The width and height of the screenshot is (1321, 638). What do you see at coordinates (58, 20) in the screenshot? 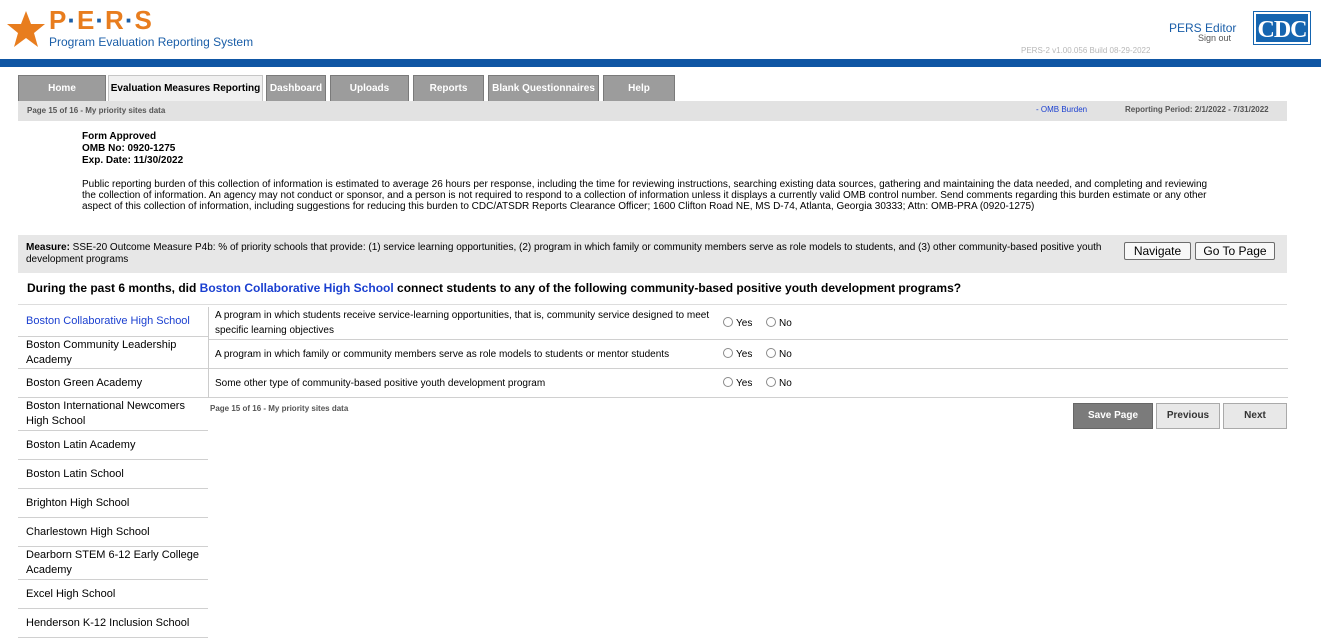
I see `logo-letter: P` at bounding box center [58, 20].